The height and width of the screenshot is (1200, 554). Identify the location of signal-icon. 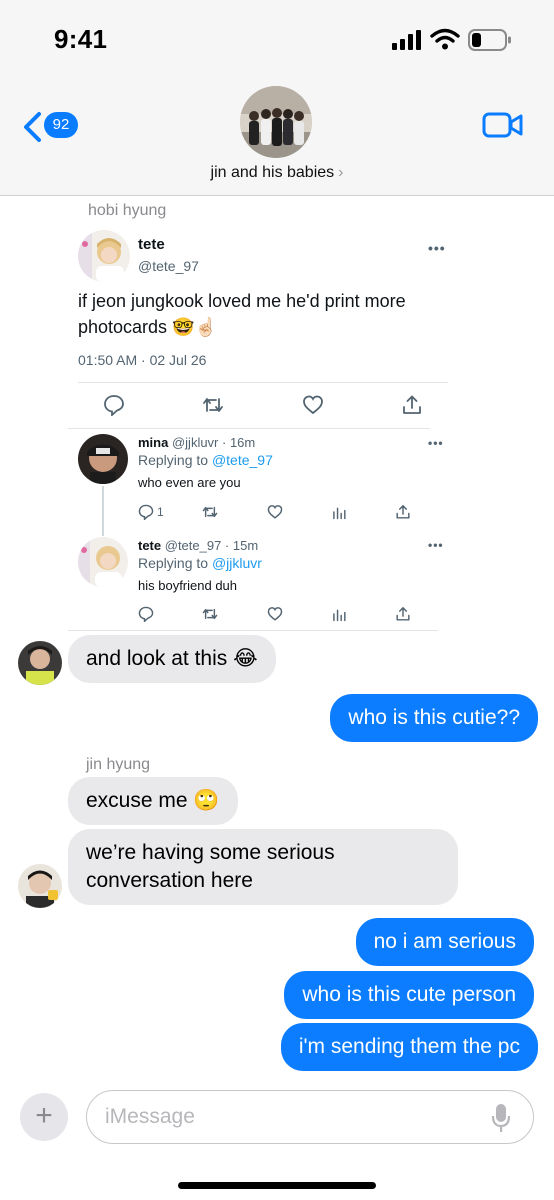
(406, 40).